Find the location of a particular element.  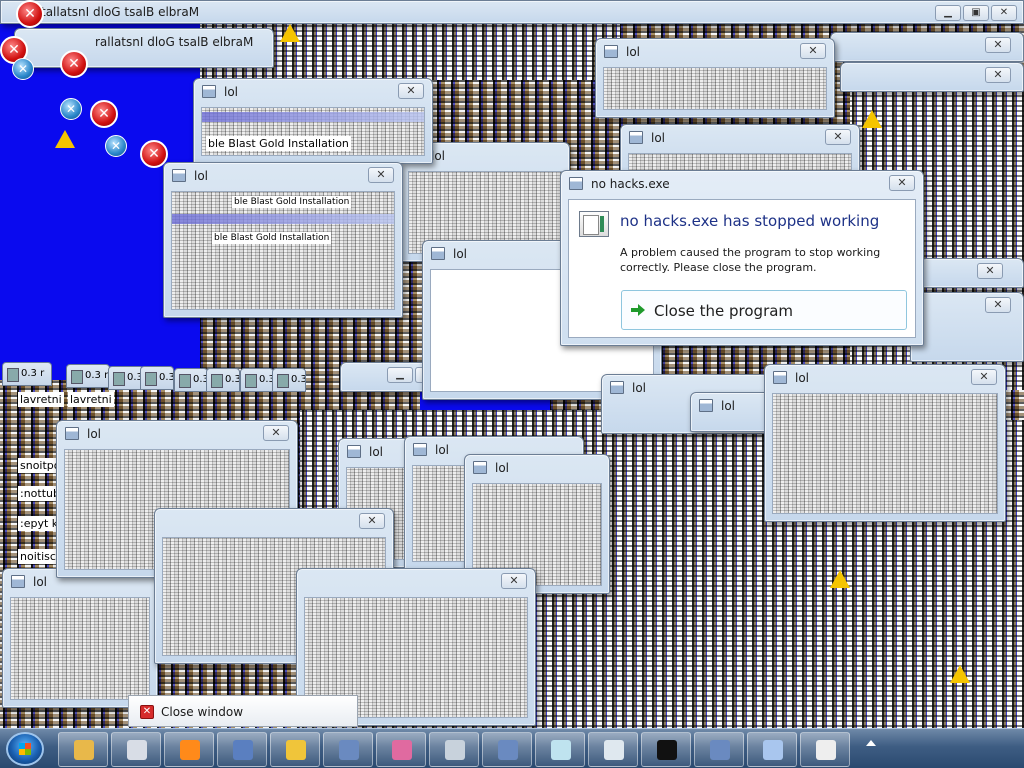

maximize-button: ▣ is located at coordinates (976, 13).